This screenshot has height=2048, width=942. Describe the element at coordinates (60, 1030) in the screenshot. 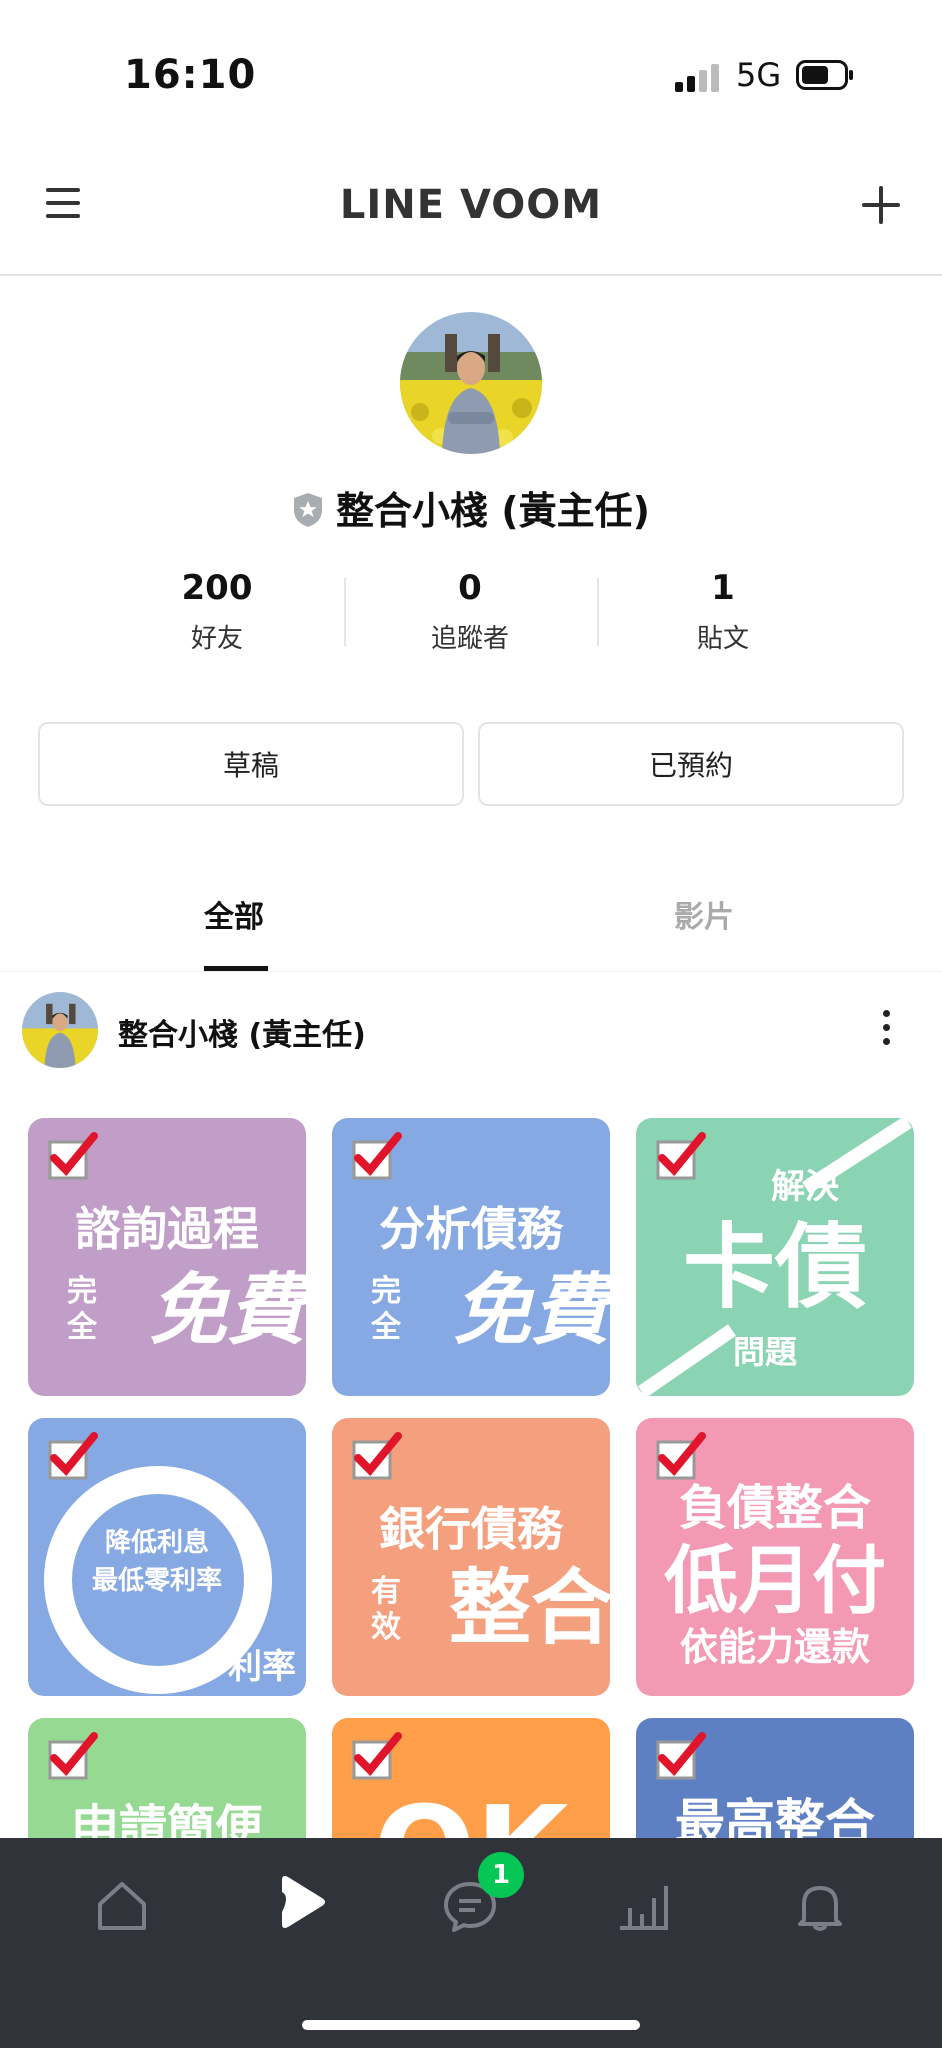

I see `post-author-avatar` at that location.